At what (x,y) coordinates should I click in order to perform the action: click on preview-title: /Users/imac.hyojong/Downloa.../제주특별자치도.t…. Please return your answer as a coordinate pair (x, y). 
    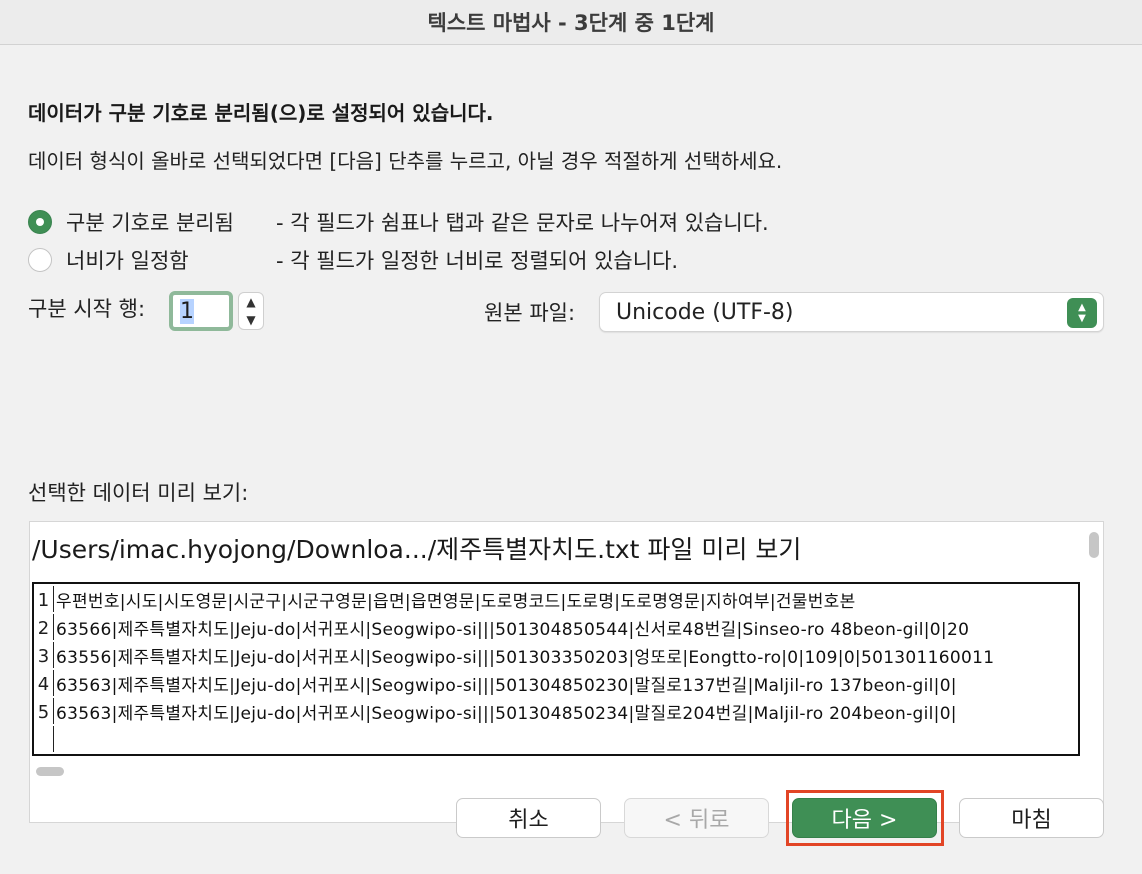
    Looking at the image, I should click on (417, 549).